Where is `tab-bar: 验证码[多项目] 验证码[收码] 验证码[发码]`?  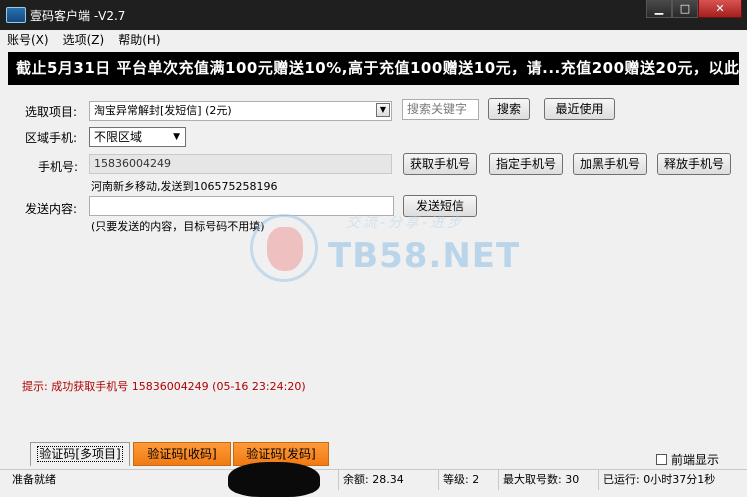 tab-bar: 验证码[多项目] 验证码[收码] 验证码[发码] is located at coordinates (373, 455).